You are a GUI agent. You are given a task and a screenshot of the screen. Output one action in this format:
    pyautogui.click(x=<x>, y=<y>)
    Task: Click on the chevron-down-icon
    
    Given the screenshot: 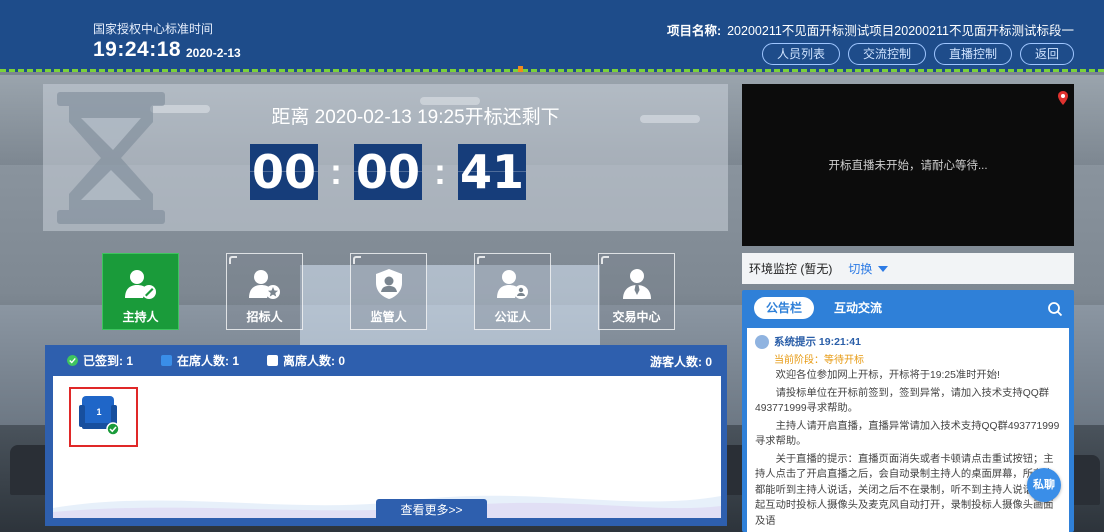 What is the action you would take?
    pyautogui.click(x=883, y=268)
    